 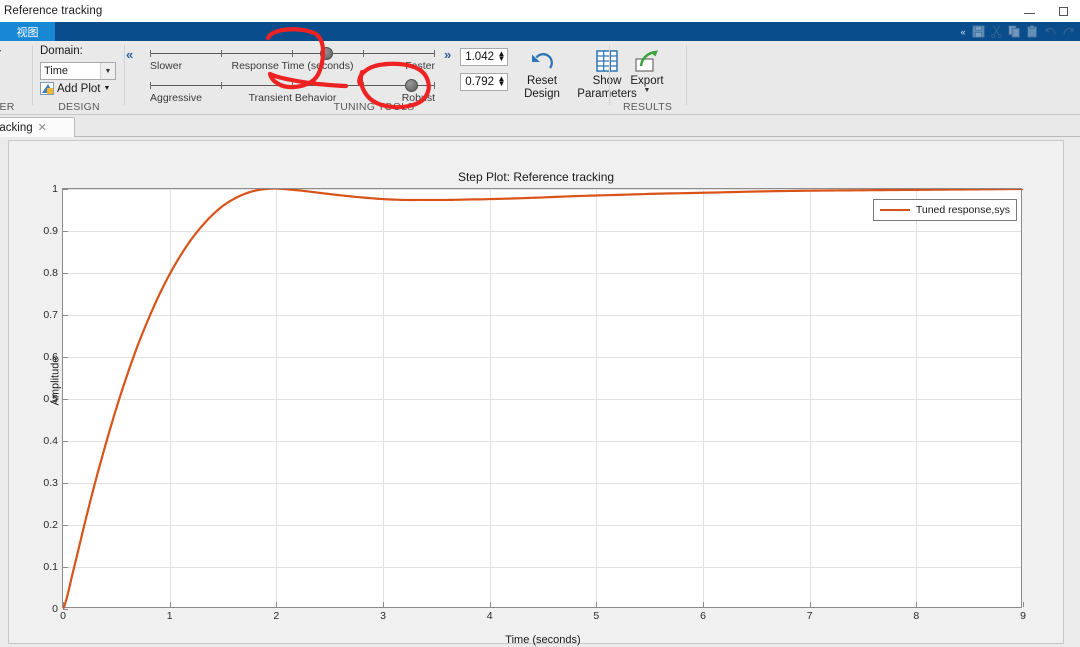 I want to click on x-tick-label: 3, so click(x=383, y=616).